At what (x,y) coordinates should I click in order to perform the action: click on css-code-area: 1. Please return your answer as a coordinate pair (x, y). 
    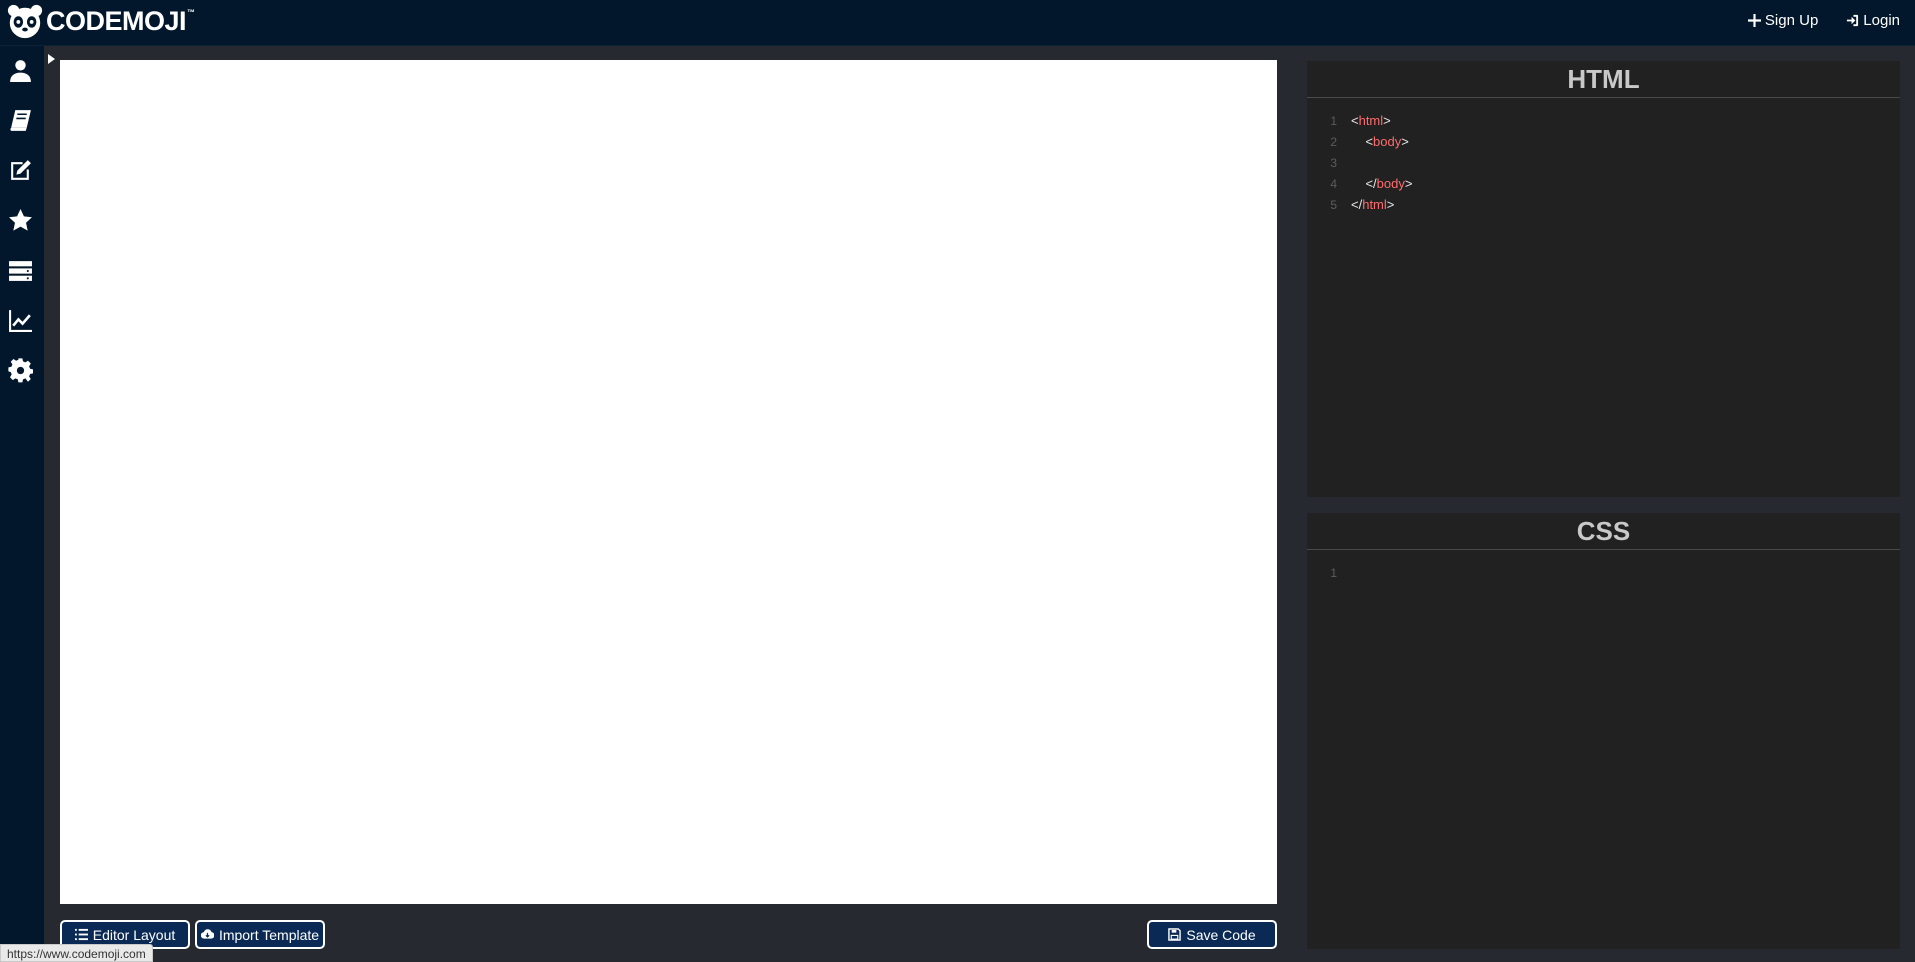
    Looking at the image, I should click on (1603, 566).